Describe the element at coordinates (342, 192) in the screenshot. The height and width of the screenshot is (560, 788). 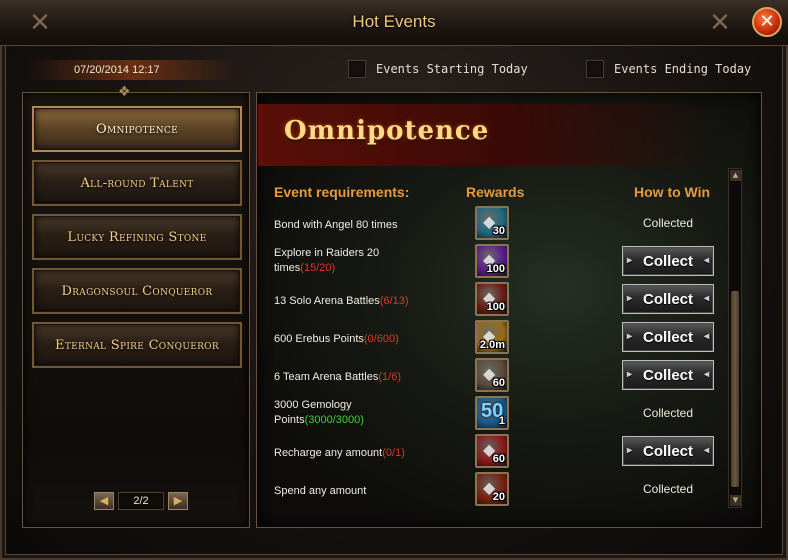
I see `requirements-header: Event requirements:` at that location.